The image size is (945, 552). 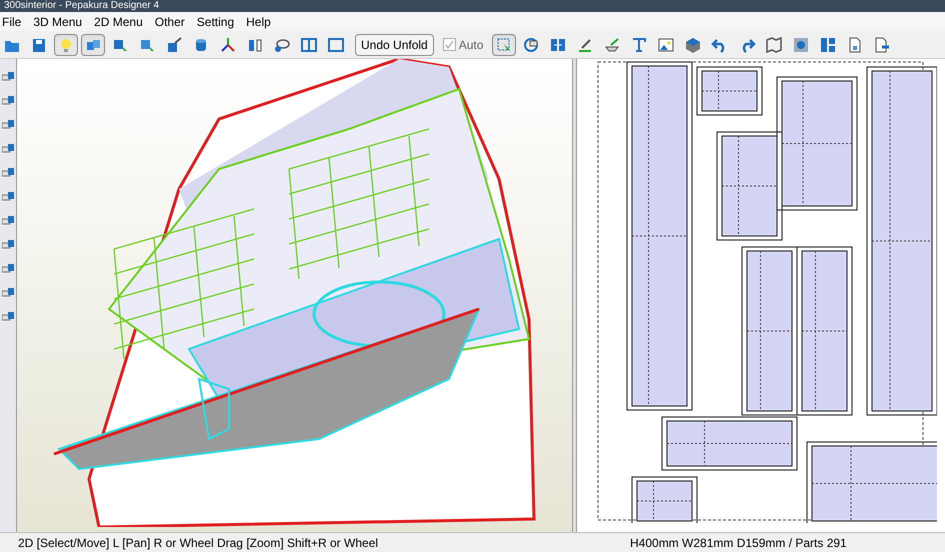 What do you see at coordinates (666, 45) in the screenshot?
I see `image-icon` at bounding box center [666, 45].